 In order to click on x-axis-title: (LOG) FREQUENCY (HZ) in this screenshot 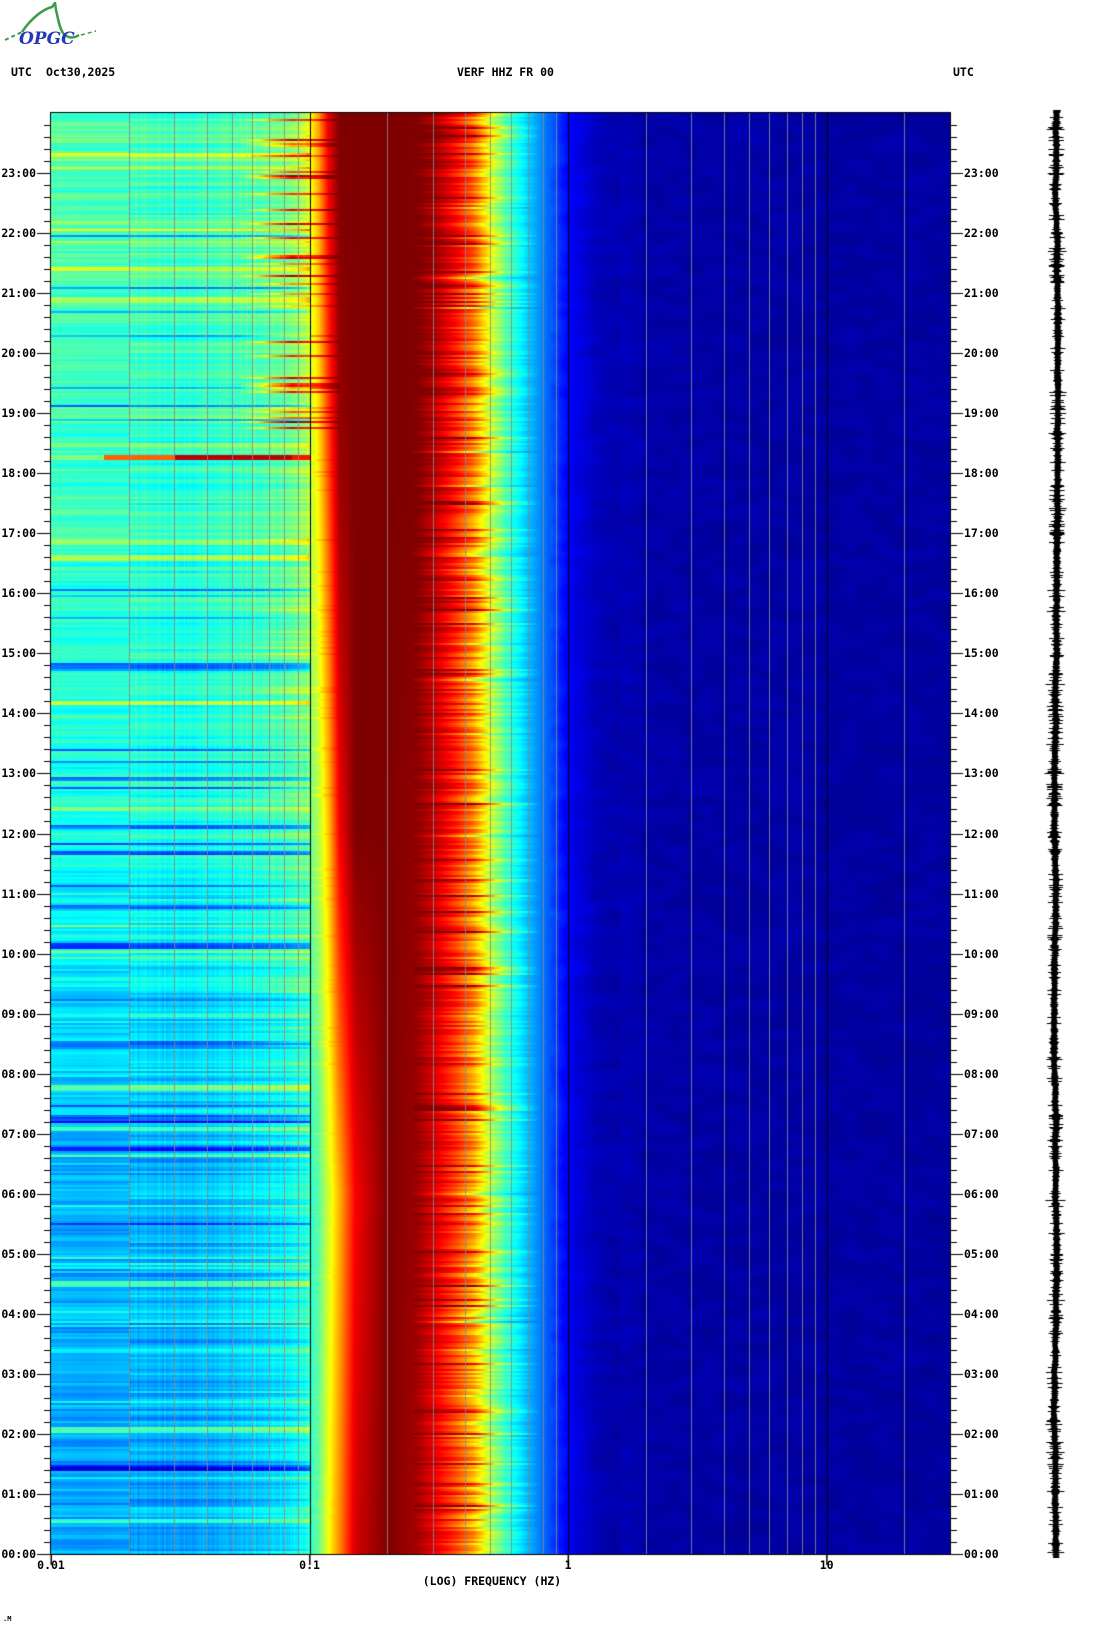, I will do `click(492, 1581)`.